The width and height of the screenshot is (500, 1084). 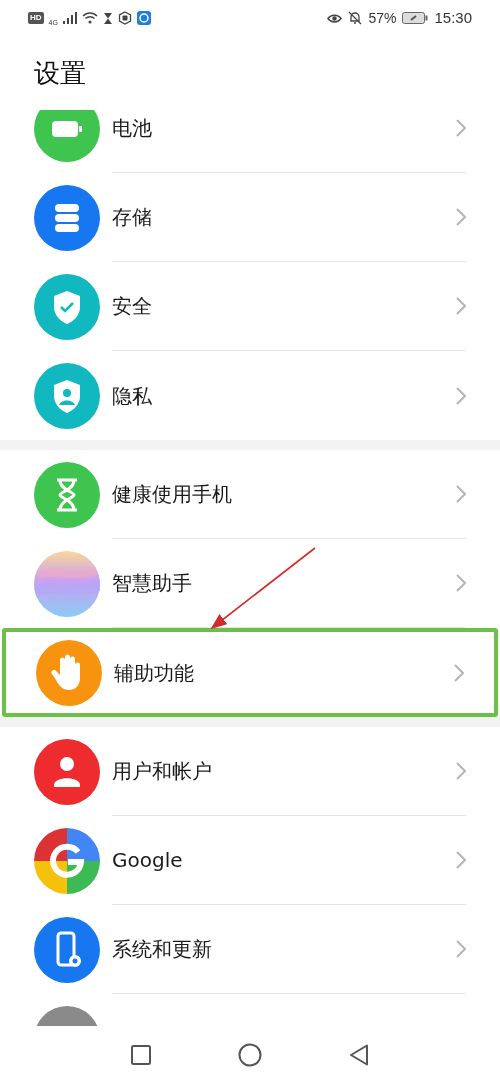 I want to click on eye-icon, so click(x=335, y=18).